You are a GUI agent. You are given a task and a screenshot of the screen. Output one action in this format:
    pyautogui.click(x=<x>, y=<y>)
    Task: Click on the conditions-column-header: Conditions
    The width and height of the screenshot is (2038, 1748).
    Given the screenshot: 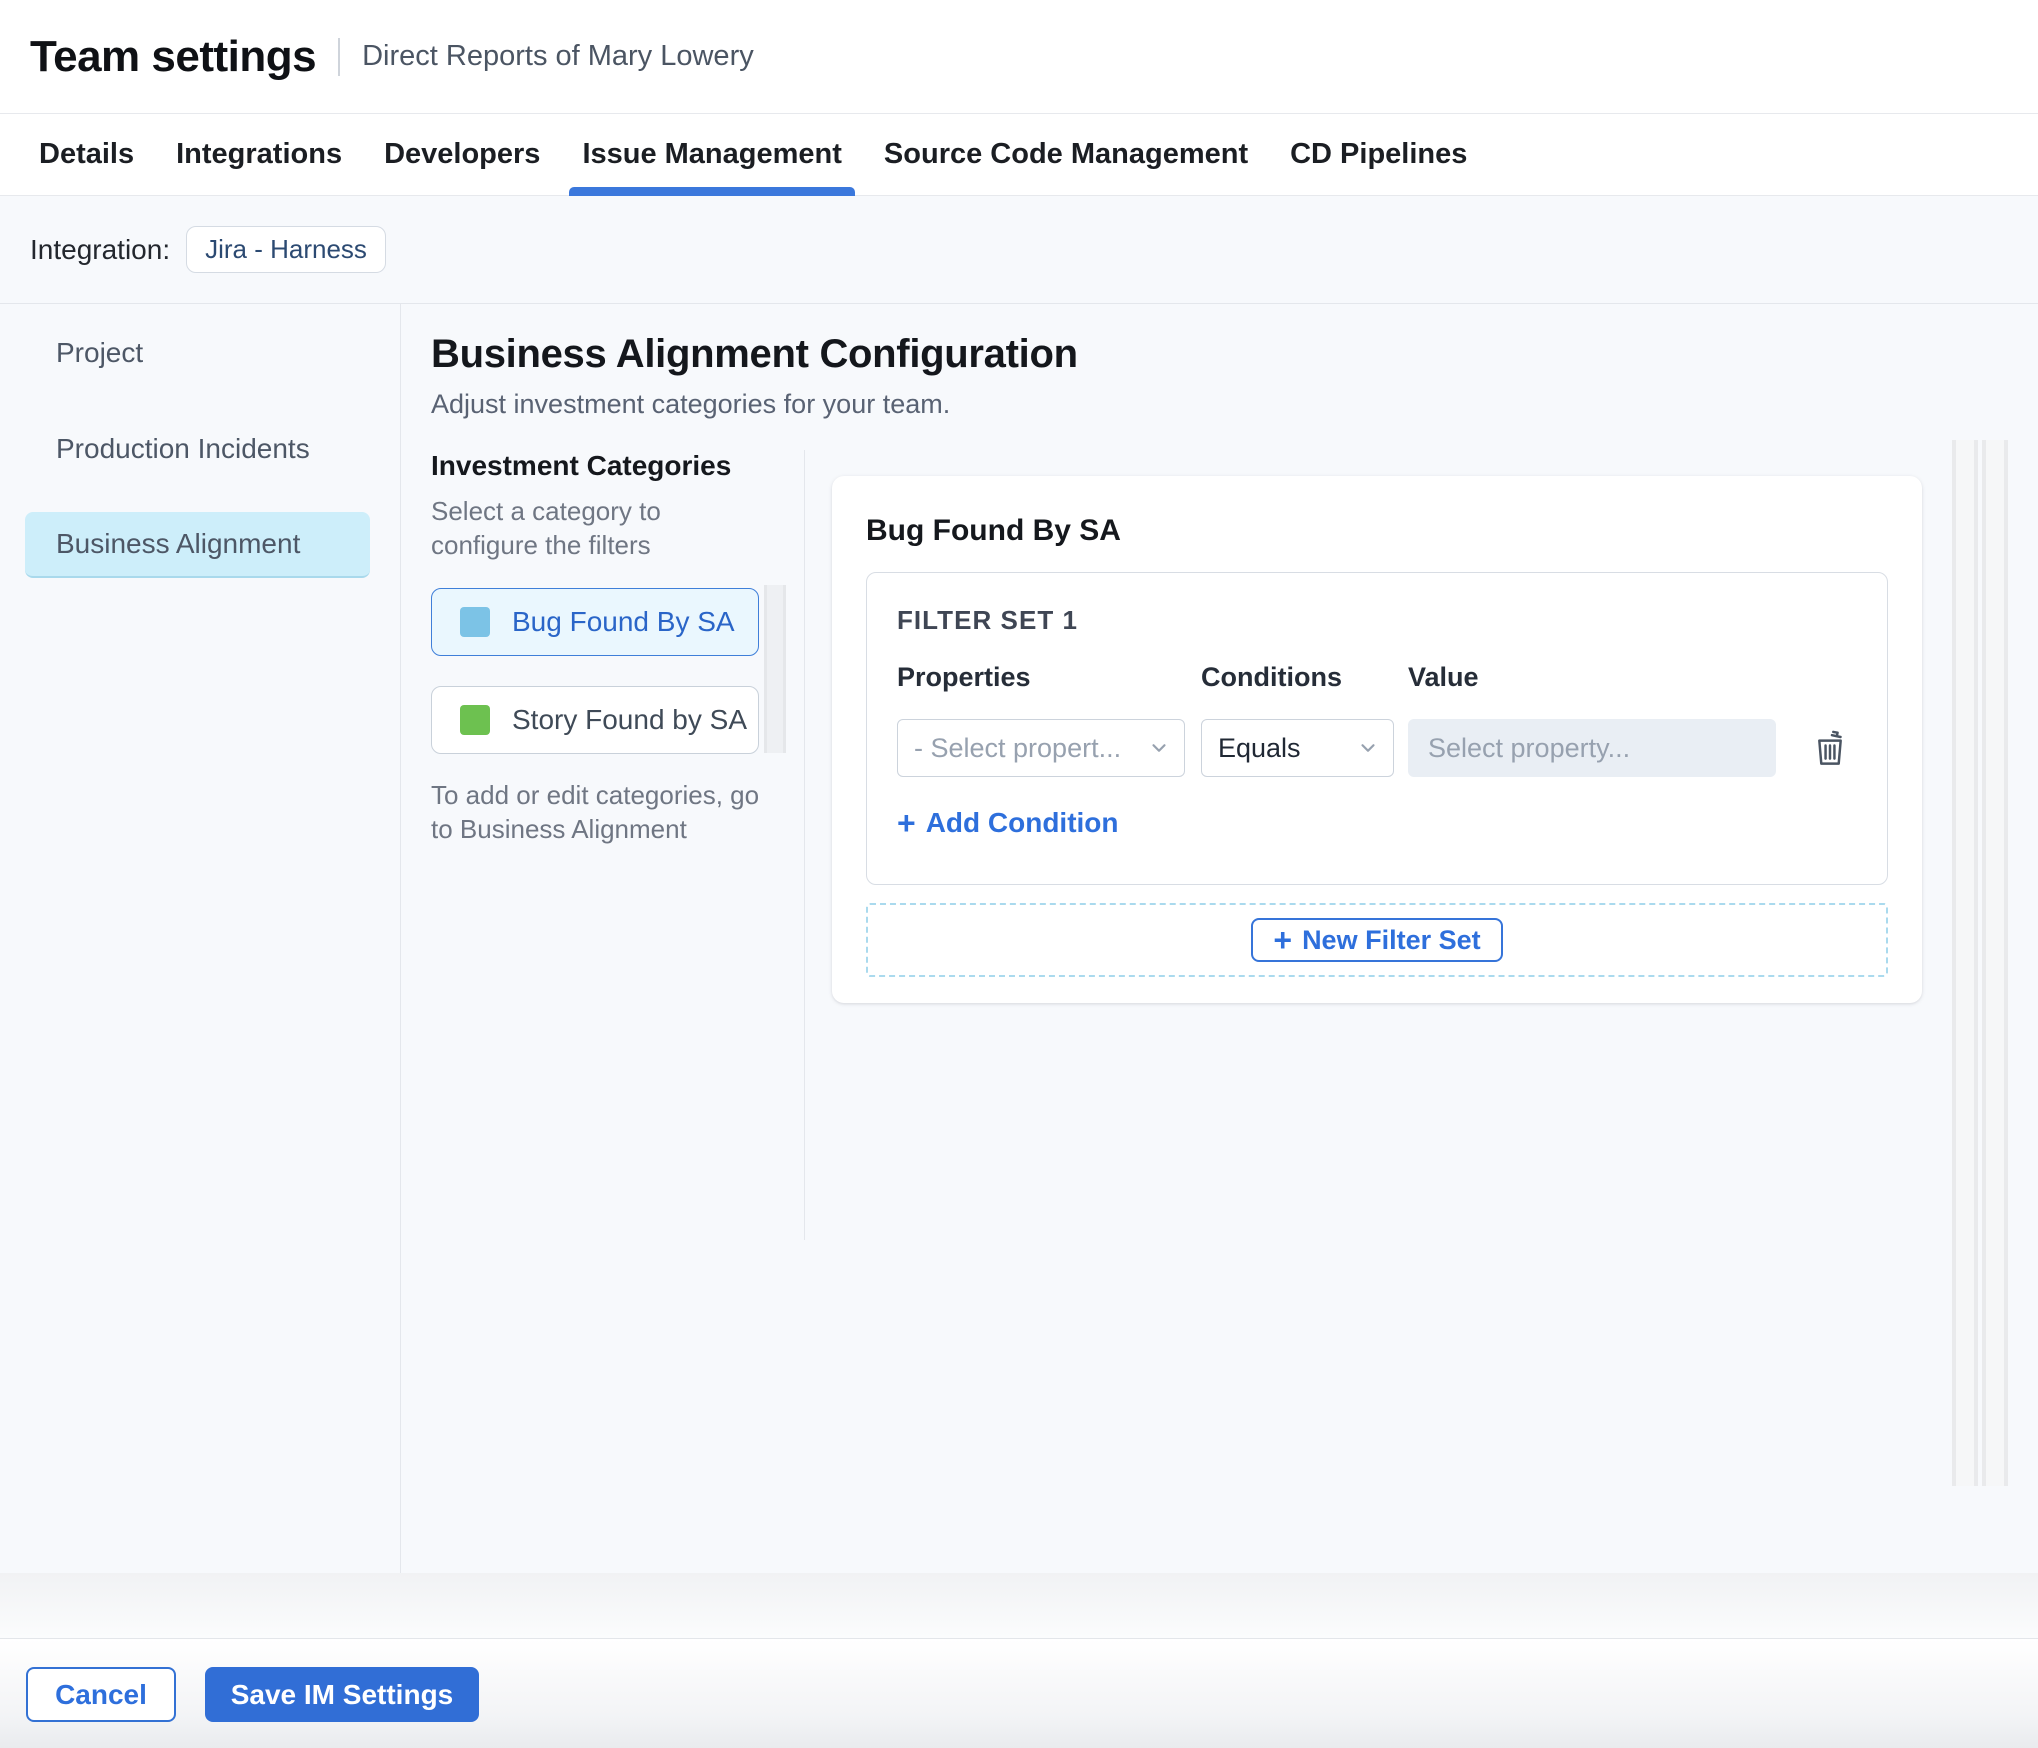 What is the action you would take?
    pyautogui.click(x=1271, y=677)
    